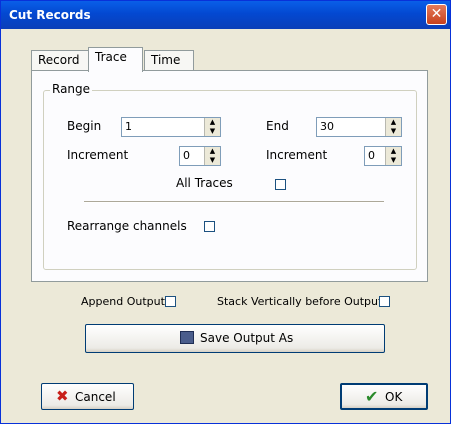  What do you see at coordinates (359, 127) in the screenshot?
I see `end-spinner: 30 ▲ ▼` at bounding box center [359, 127].